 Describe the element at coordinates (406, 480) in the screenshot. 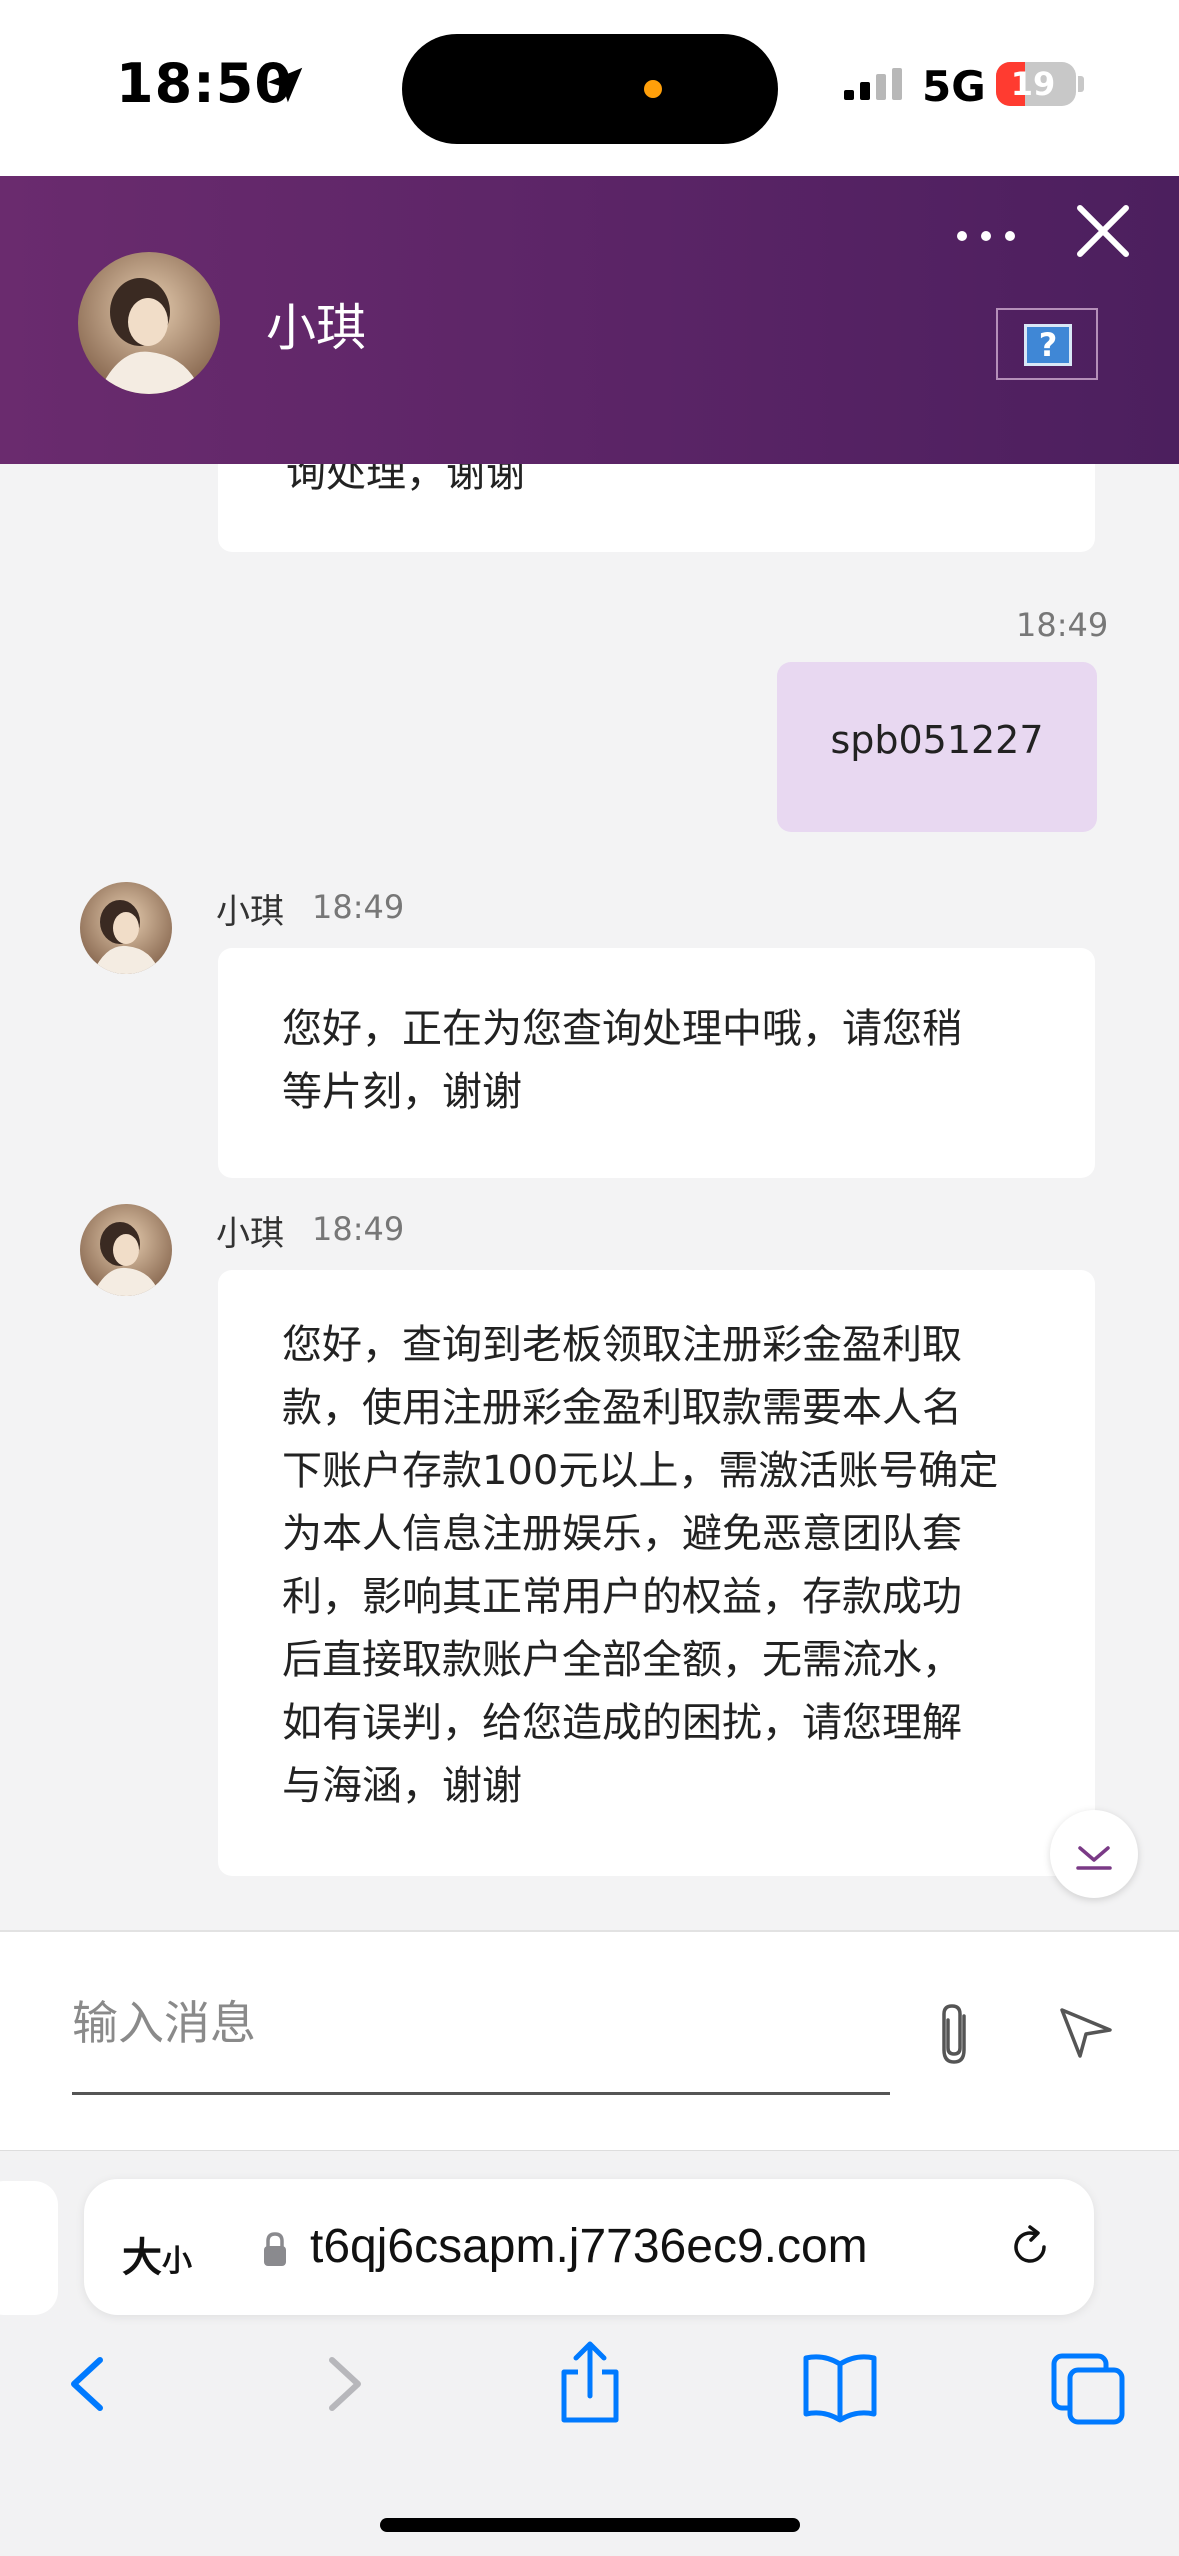

I see `message-text: 询处理，谢谢` at that location.